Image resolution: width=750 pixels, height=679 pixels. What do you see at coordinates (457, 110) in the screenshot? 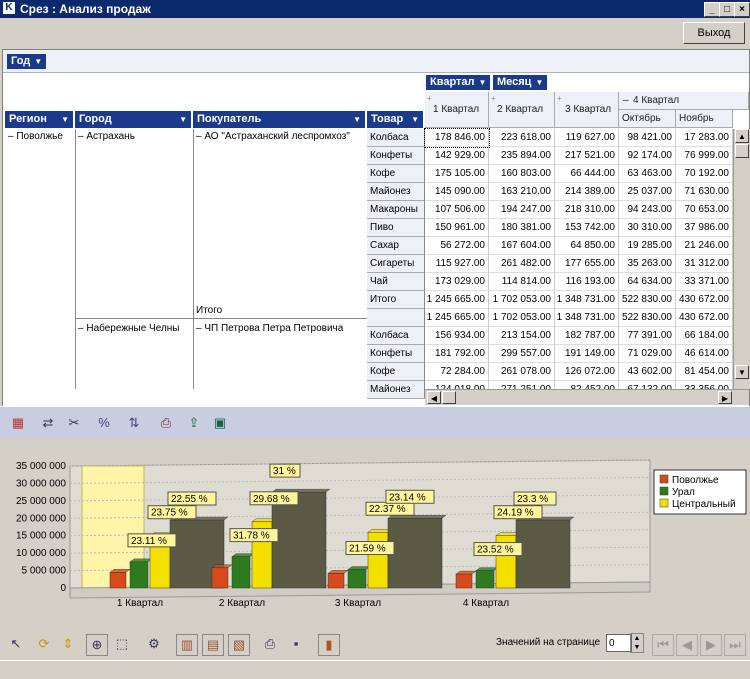
I see `col-header-q1: +1 Квартал` at bounding box center [457, 110].